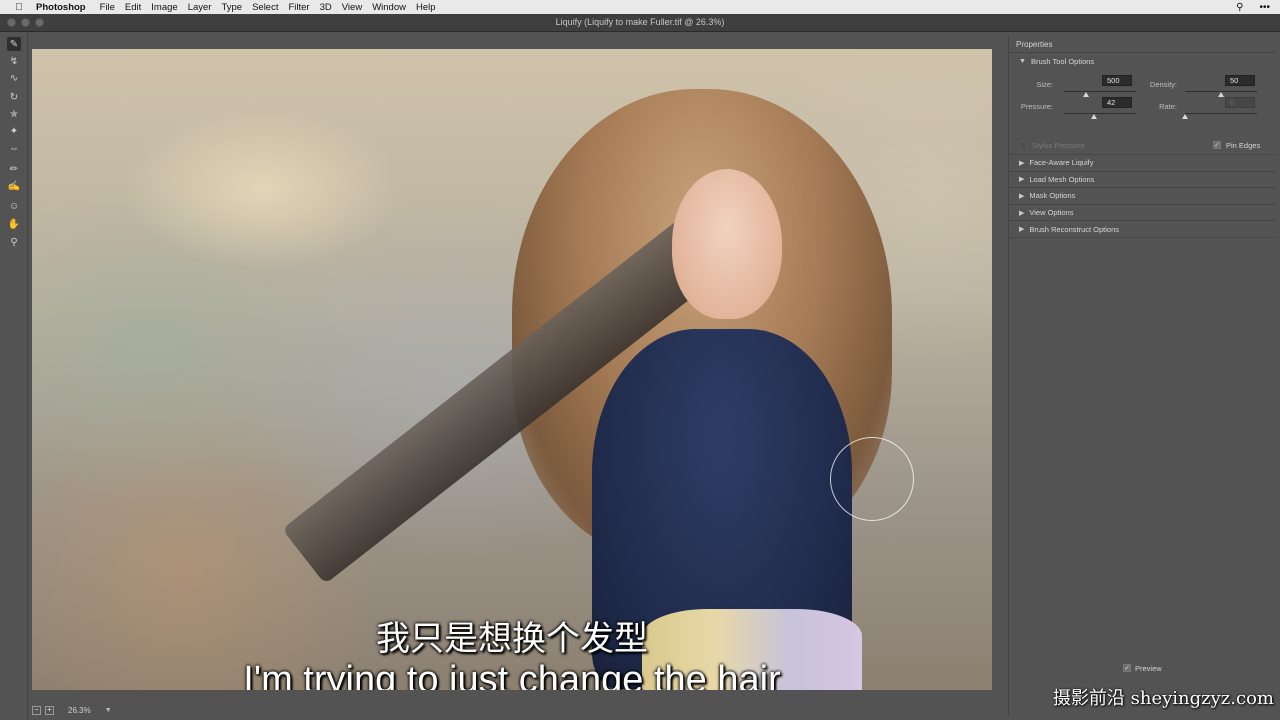  I want to click on subtitle-english: I'm trying to just change the hair, so click(512, 674).